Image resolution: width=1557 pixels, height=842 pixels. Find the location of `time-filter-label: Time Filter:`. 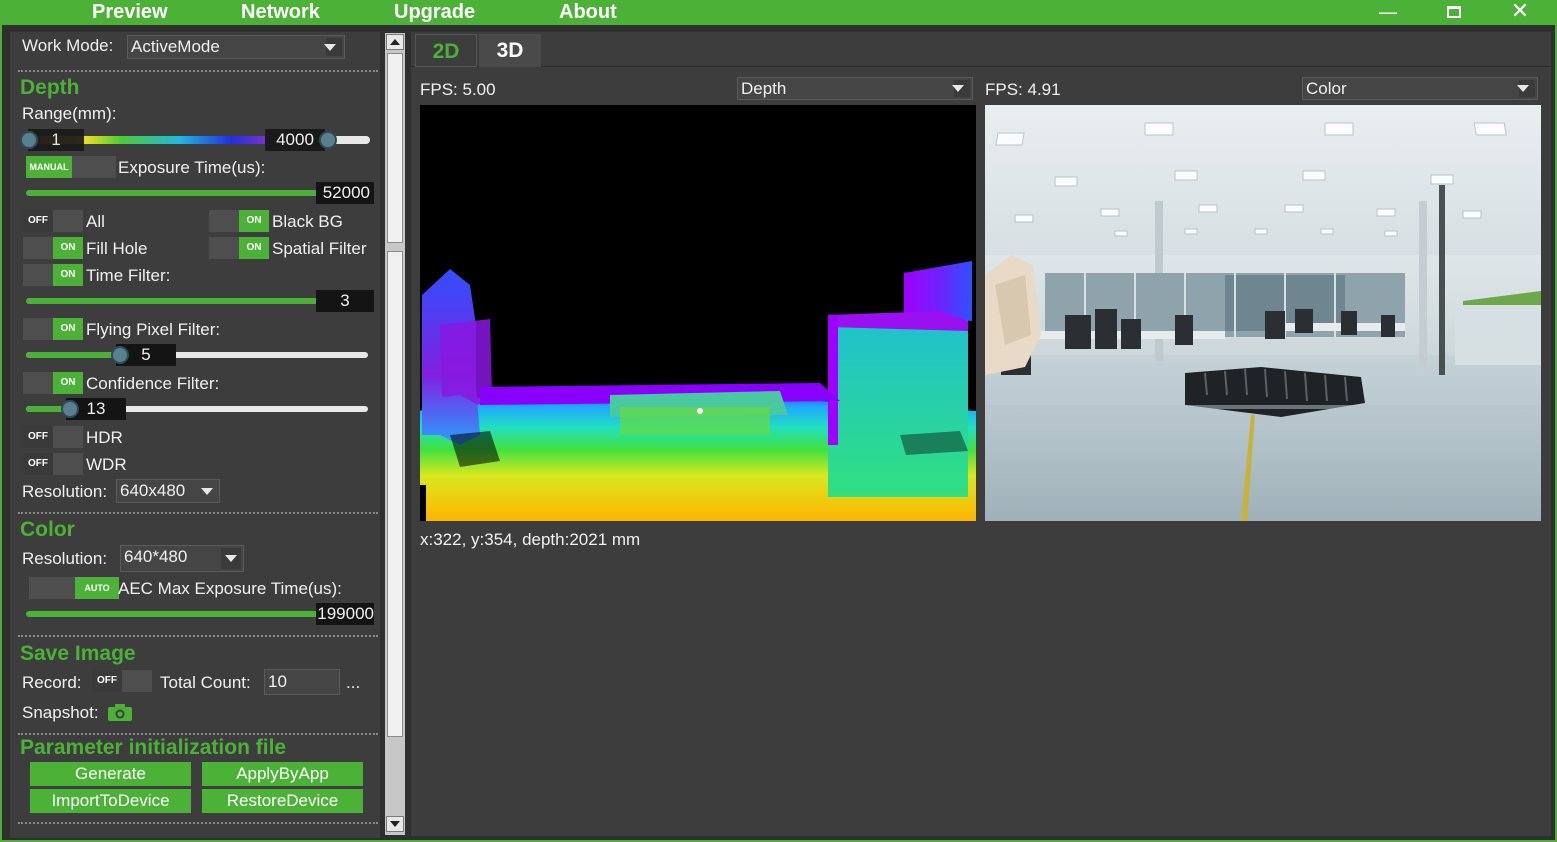

time-filter-label: Time Filter: is located at coordinates (128, 275).